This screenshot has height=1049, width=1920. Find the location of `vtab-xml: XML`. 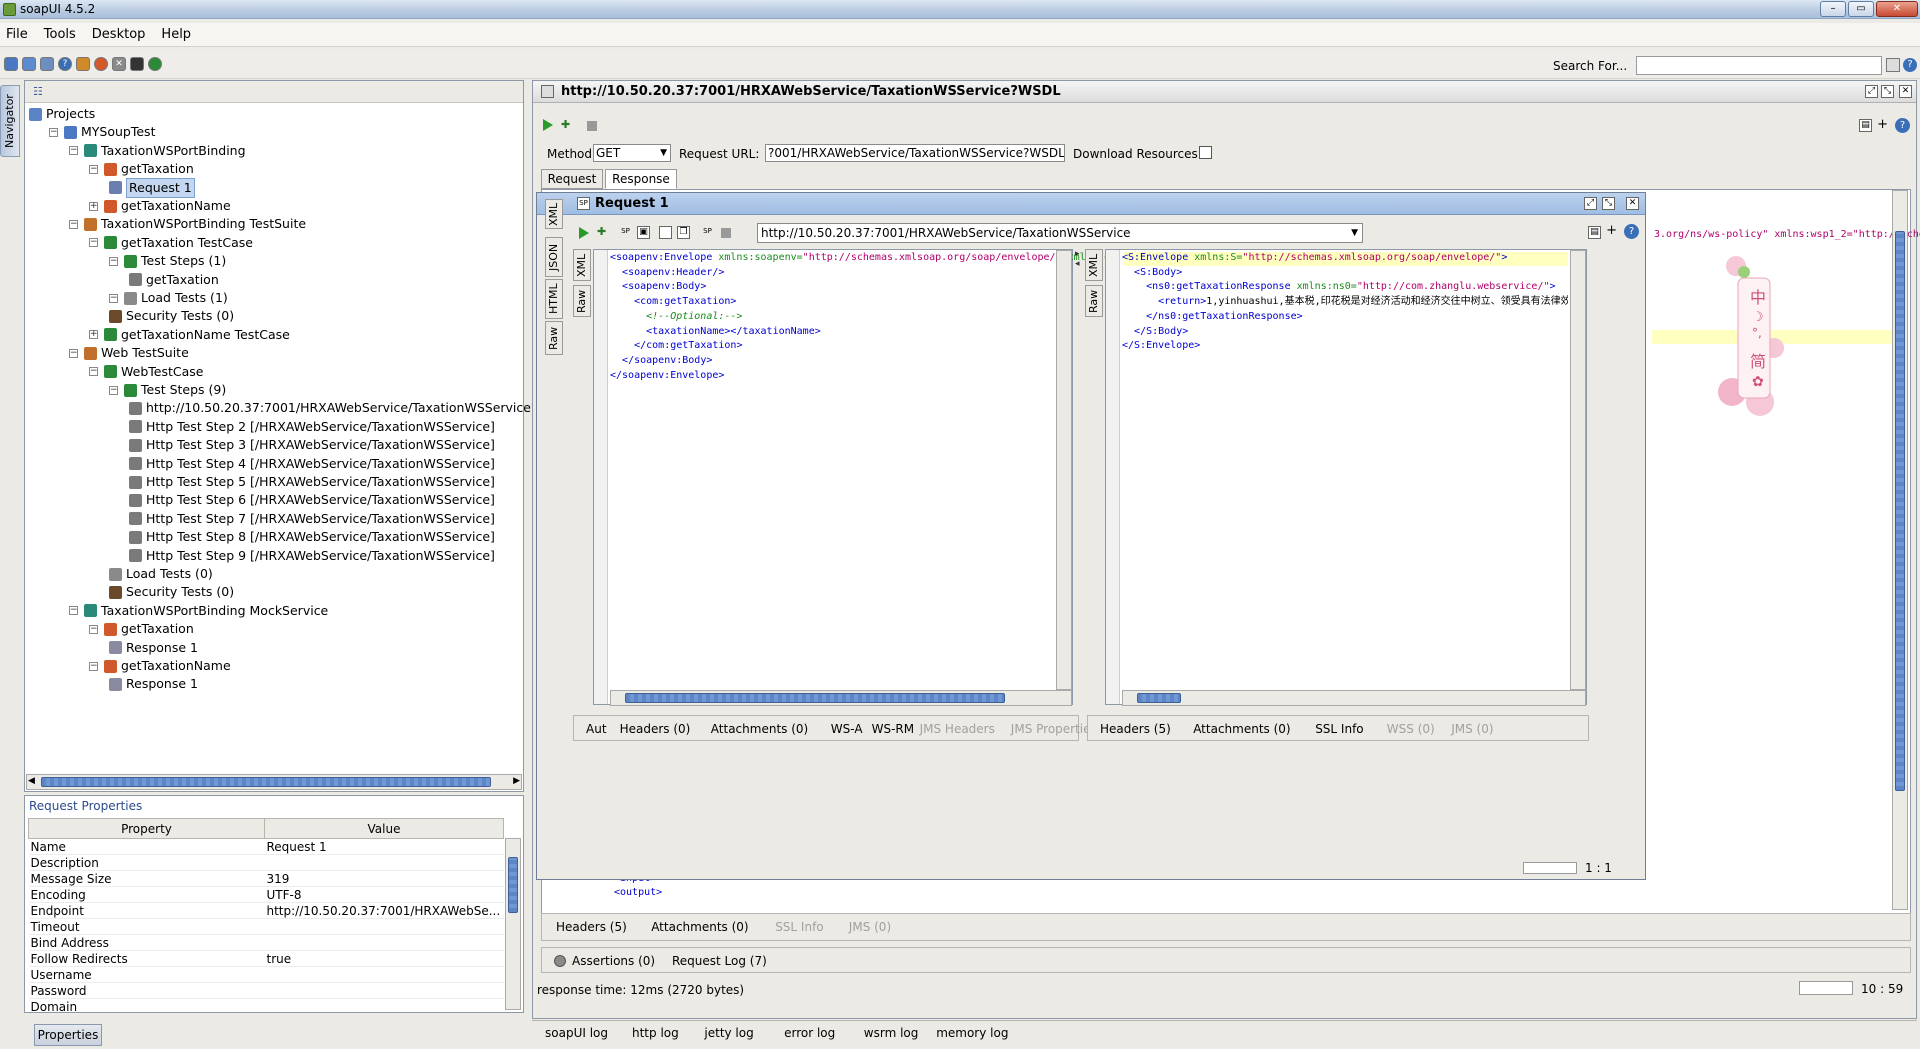

vtab-xml: XML is located at coordinates (554, 214).